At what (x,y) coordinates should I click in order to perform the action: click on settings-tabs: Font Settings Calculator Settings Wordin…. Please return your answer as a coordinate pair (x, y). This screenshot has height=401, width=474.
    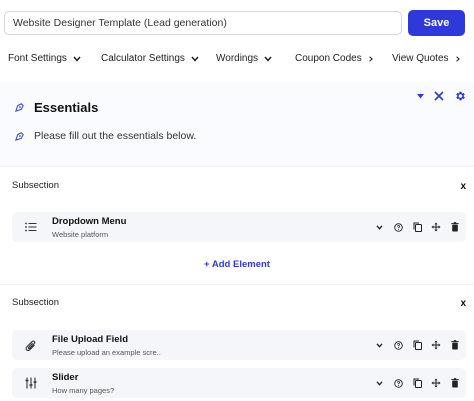
    Looking at the image, I should click on (237, 60).